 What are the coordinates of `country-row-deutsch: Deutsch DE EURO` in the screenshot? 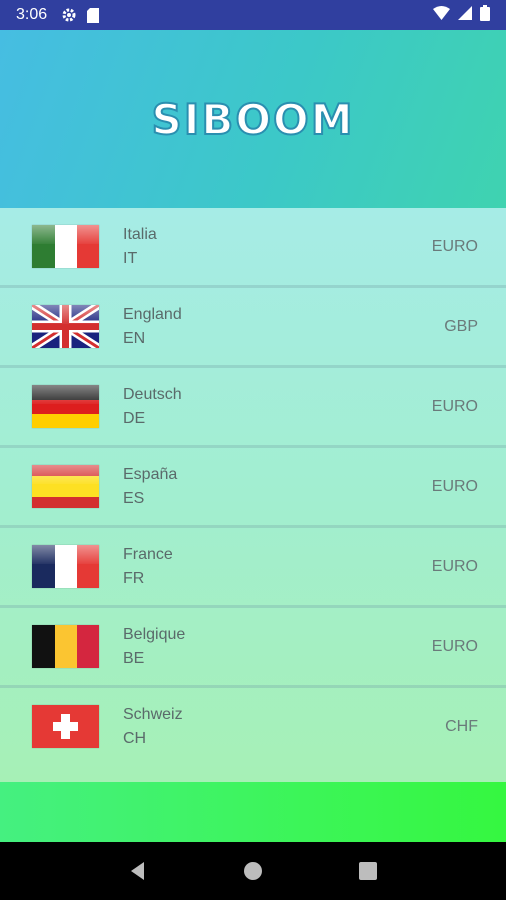 It's located at (253, 408).